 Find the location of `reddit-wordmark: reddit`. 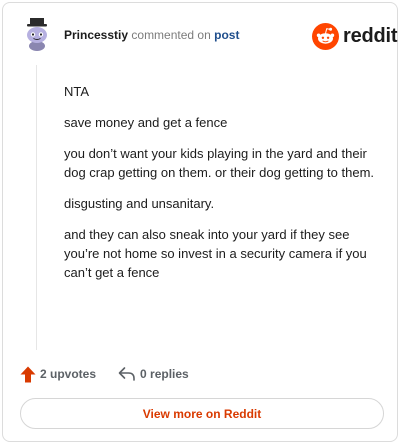

reddit-wordmark: reddit is located at coordinates (370, 35).